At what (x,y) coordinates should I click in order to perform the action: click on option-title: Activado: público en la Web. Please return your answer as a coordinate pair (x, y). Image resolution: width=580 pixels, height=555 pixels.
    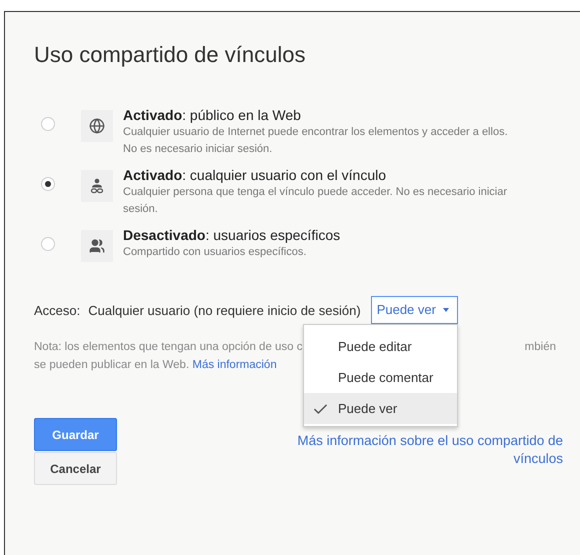
    Looking at the image, I should click on (212, 115).